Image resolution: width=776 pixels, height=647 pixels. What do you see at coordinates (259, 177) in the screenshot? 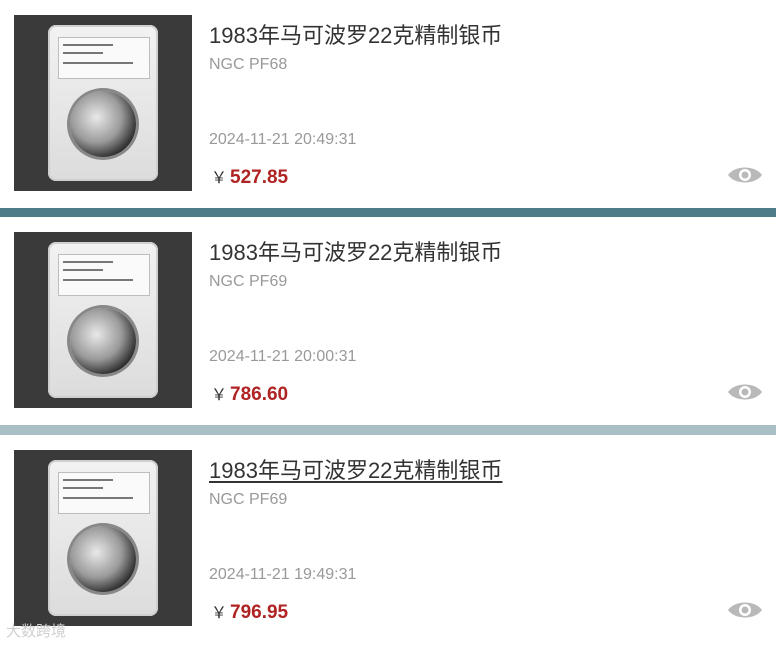
I see `price-value: 527.85` at bounding box center [259, 177].